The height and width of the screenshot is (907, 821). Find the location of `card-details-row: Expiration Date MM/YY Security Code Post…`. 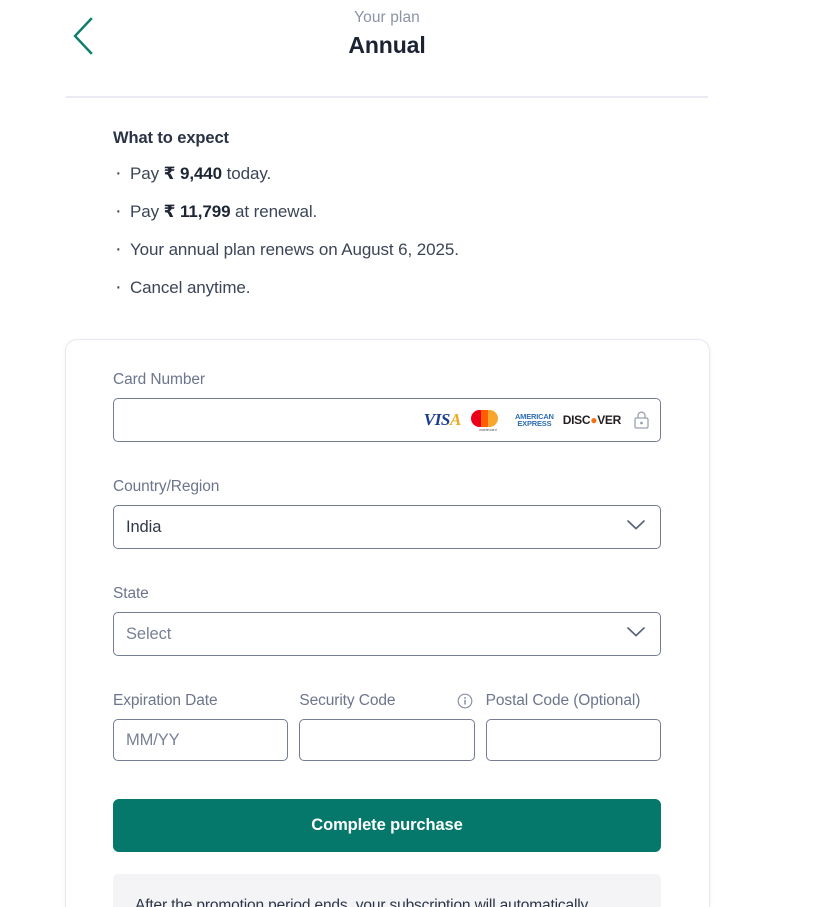

card-details-row: Expiration Date MM/YY Security Code Post… is located at coordinates (387, 726).